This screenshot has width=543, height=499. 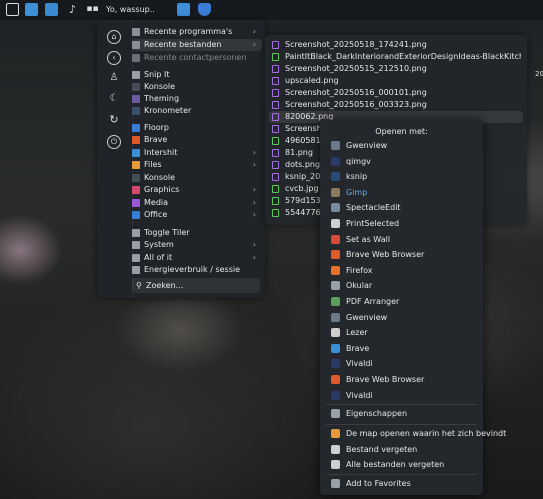 I want to click on launcher-item: Media ›, so click(x=197, y=203).